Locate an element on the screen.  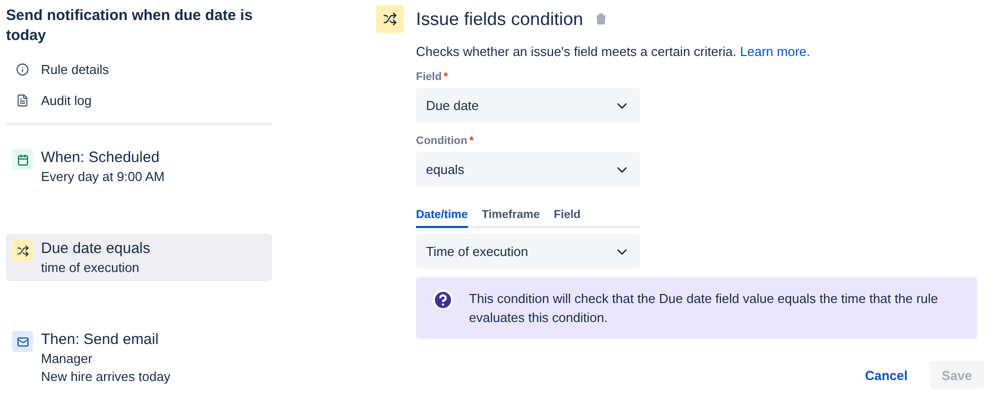
envelope-icon is located at coordinates (22, 341).